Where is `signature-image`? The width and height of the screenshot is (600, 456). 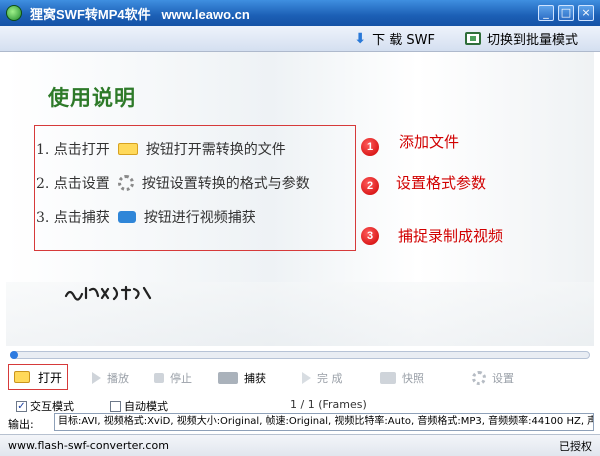 signature-image is located at coordinates (108, 293).